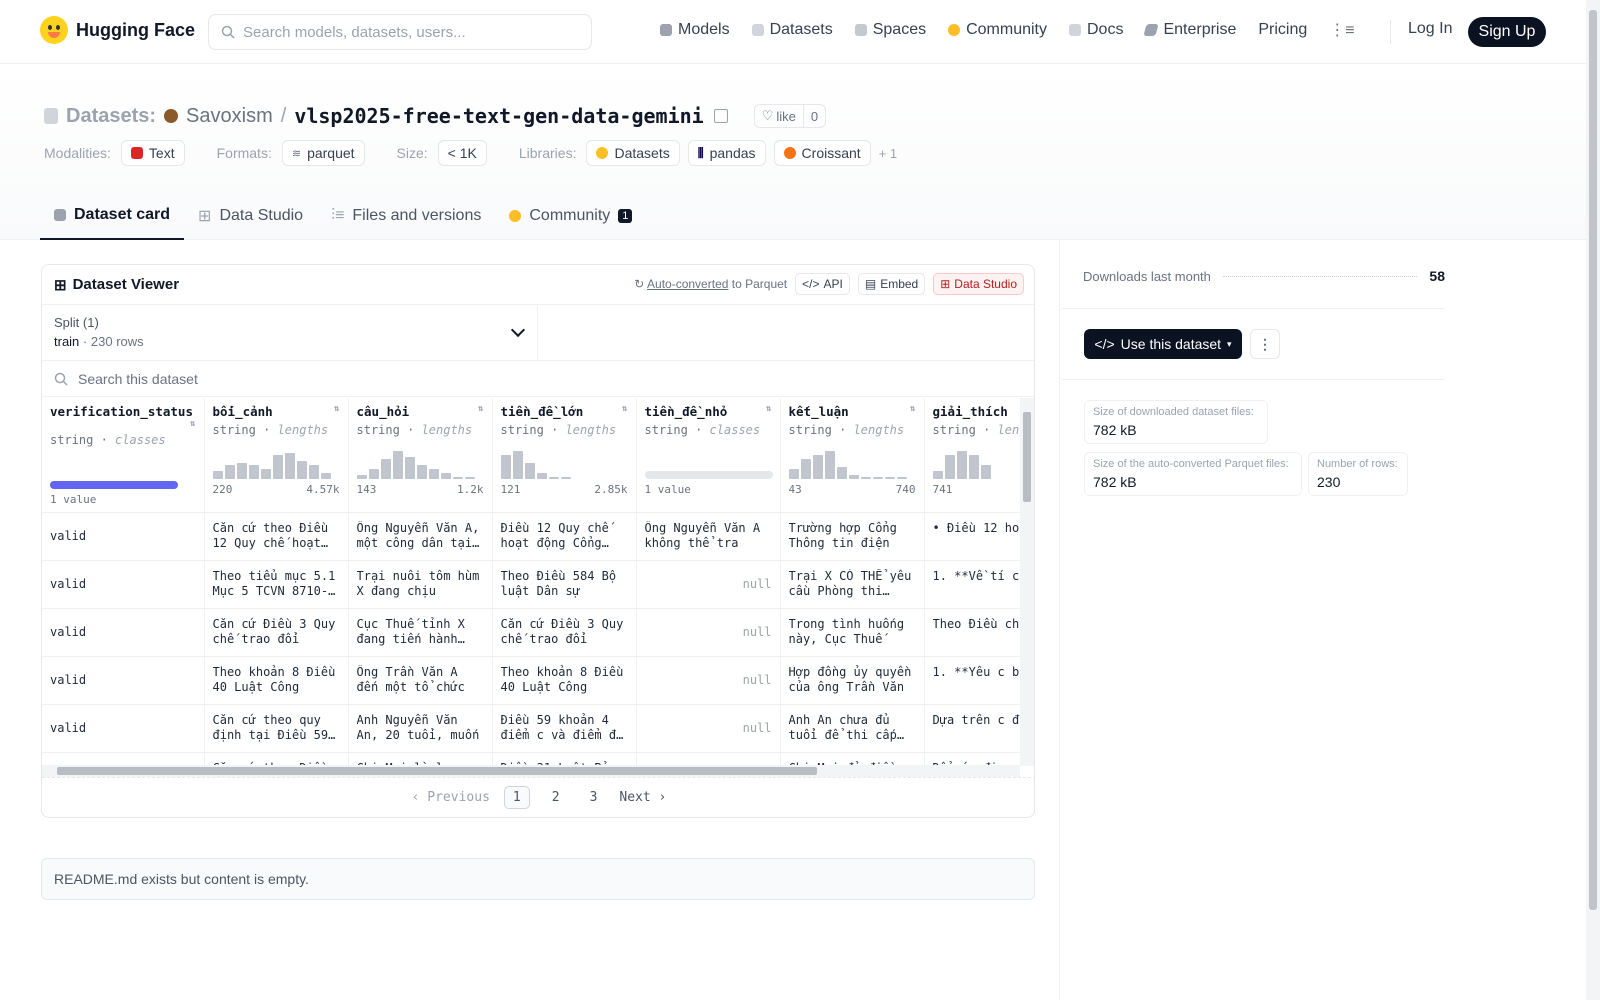 The width and height of the screenshot is (1600, 1000). Describe the element at coordinates (250, 216) in the screenshot. I see `tab-data-studio: ⊞ Data Studio` at that location.